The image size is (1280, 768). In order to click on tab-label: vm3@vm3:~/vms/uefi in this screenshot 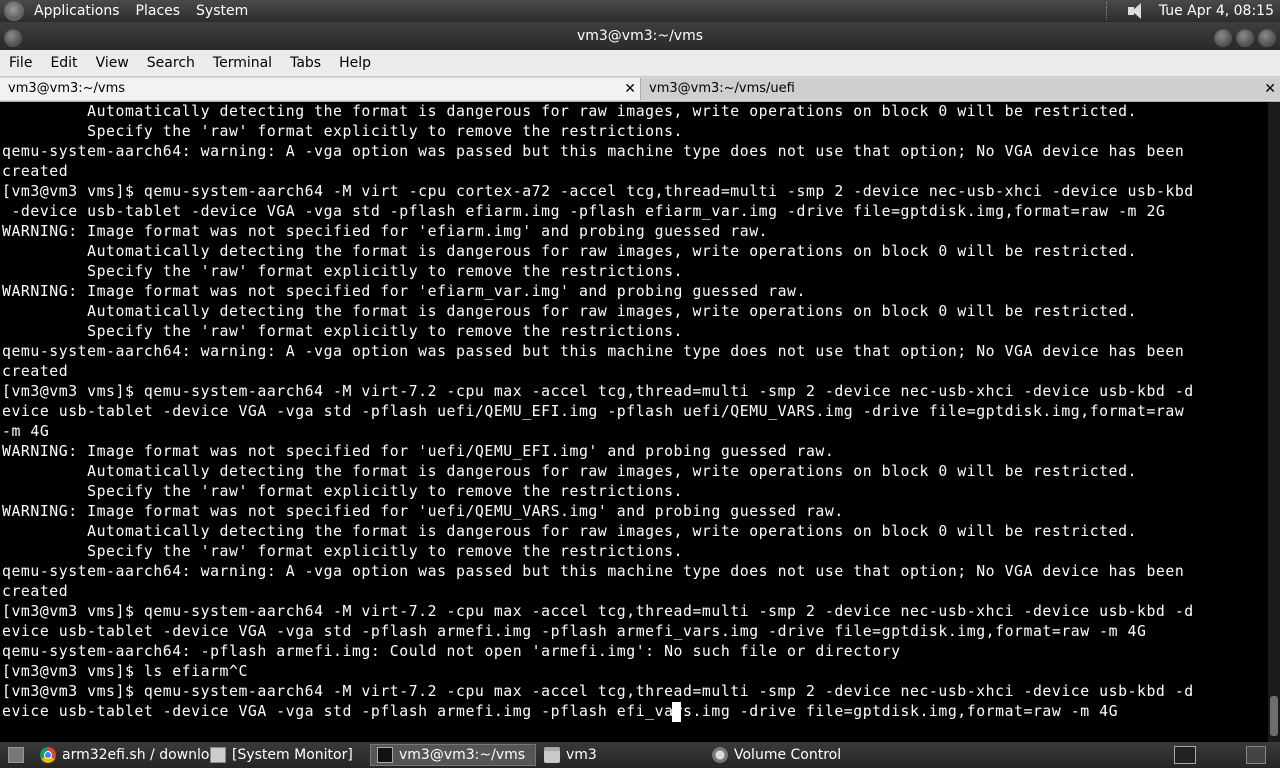, I will do `click(722, 88)`.